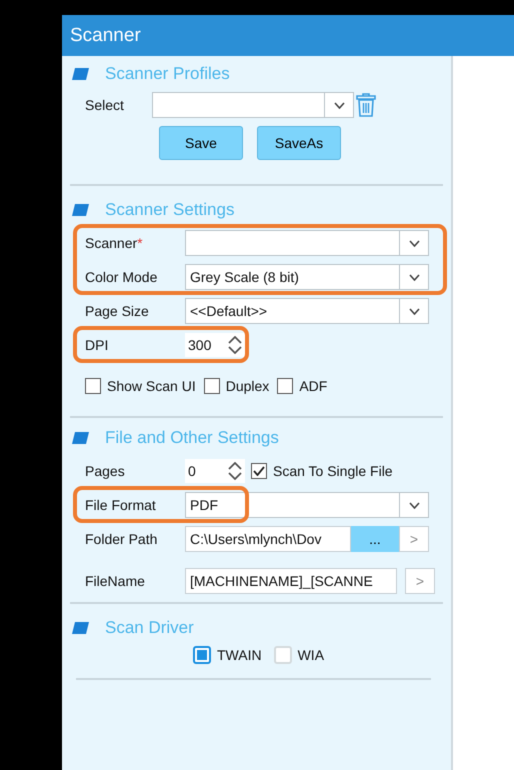  I want to click on dropdown-value: <<Default>>, so click(229, 311).